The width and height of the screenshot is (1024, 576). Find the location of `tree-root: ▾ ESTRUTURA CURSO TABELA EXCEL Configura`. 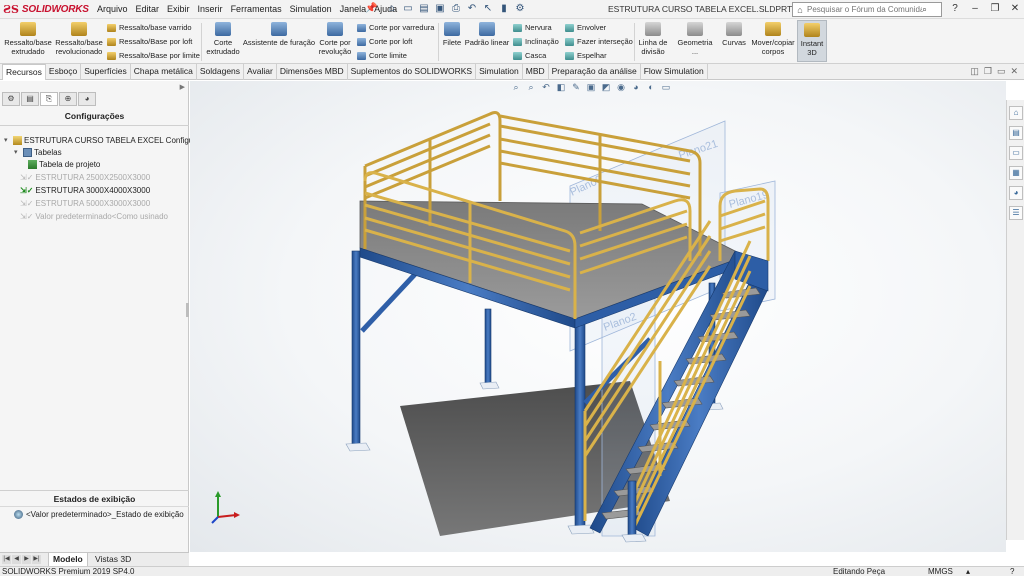

tree-root: ▾ ESTRUTURA CURSO TABELA EXCEL Configura is located at coordinates (102, 140).